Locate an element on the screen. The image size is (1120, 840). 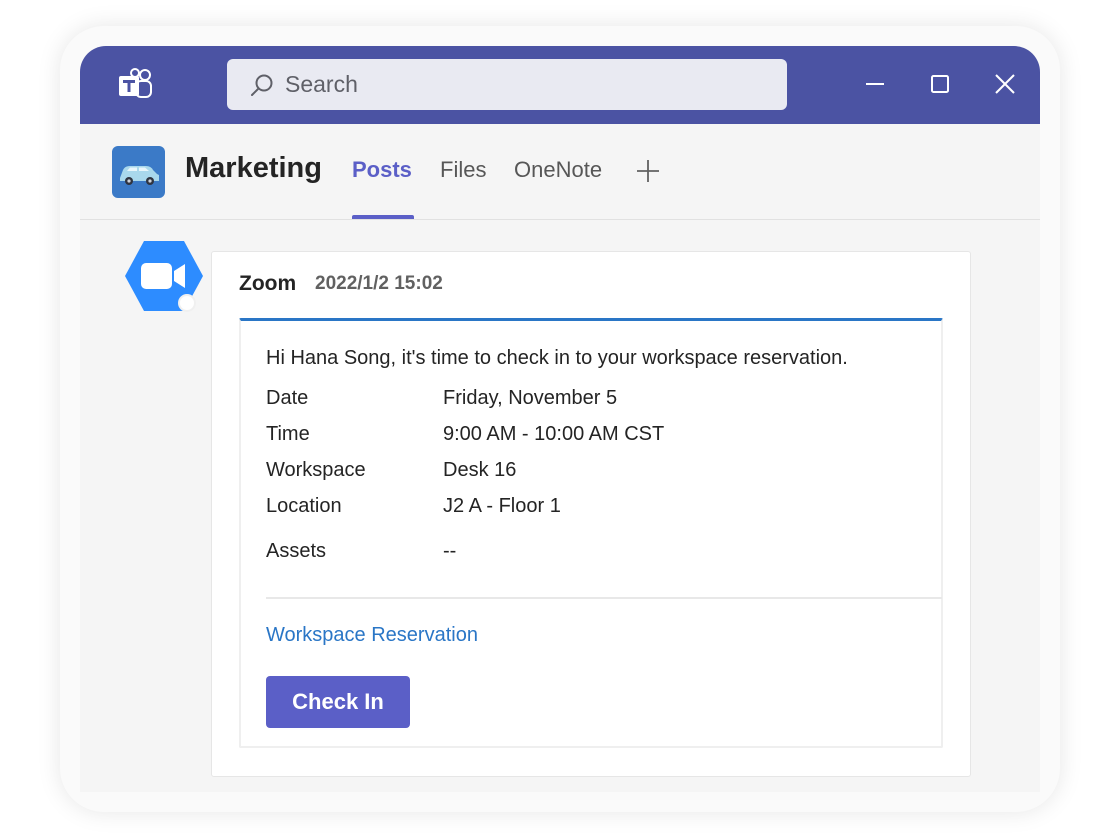
workspace-reservation-link: Workspace Reservation is located at coordinates (372, 635).